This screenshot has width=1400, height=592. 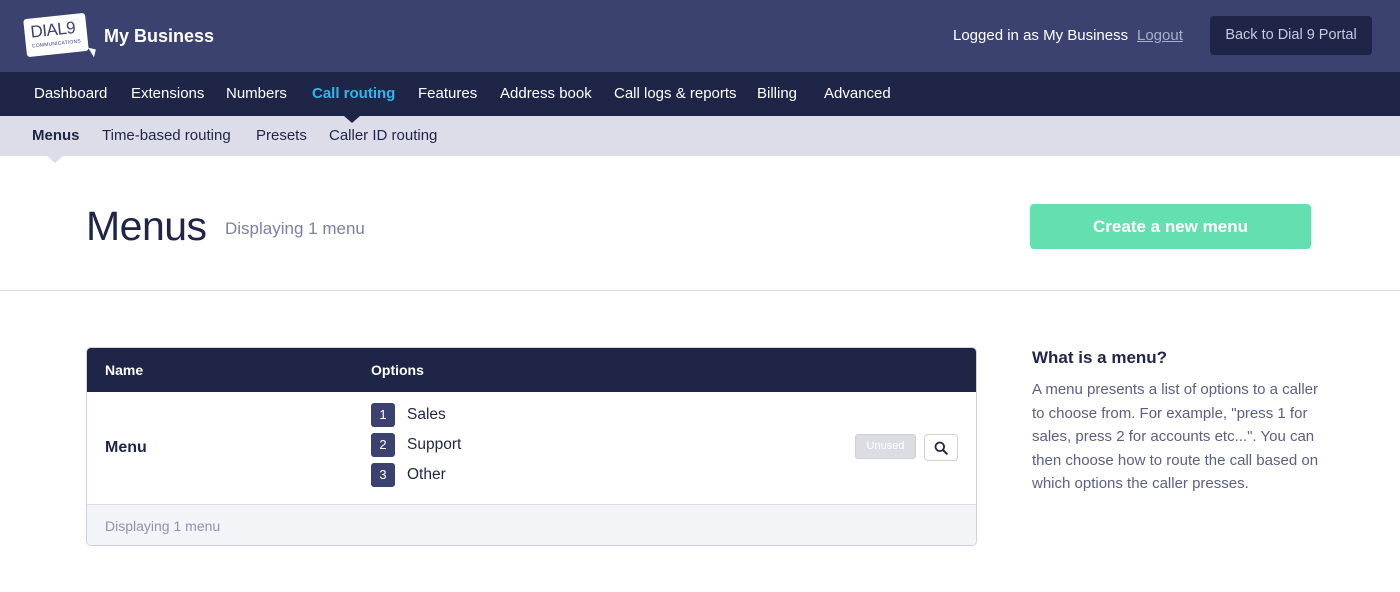 I want to click on active-subnav-indicator, so click(x=55, y=159).